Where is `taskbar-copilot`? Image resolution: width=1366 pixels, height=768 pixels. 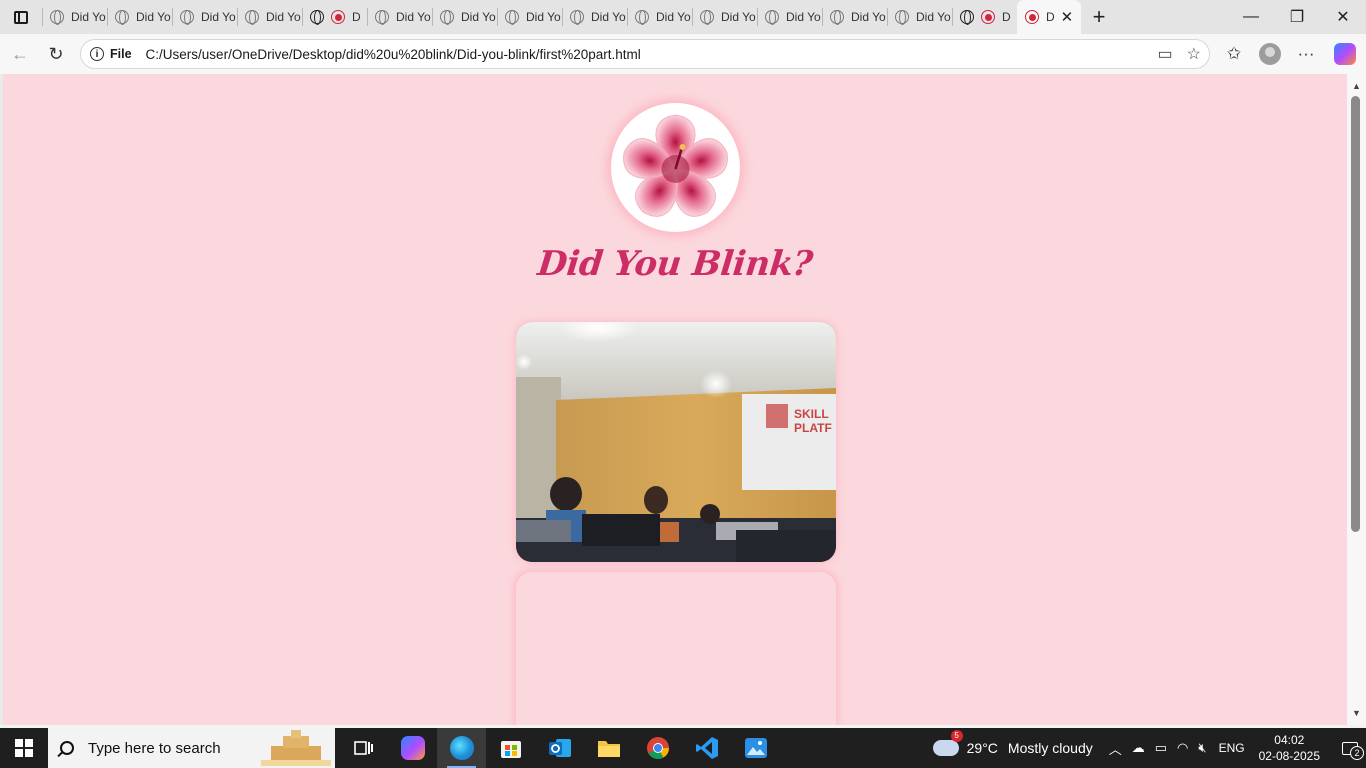
taskbar-copilot is located at coordinates (412, 748).